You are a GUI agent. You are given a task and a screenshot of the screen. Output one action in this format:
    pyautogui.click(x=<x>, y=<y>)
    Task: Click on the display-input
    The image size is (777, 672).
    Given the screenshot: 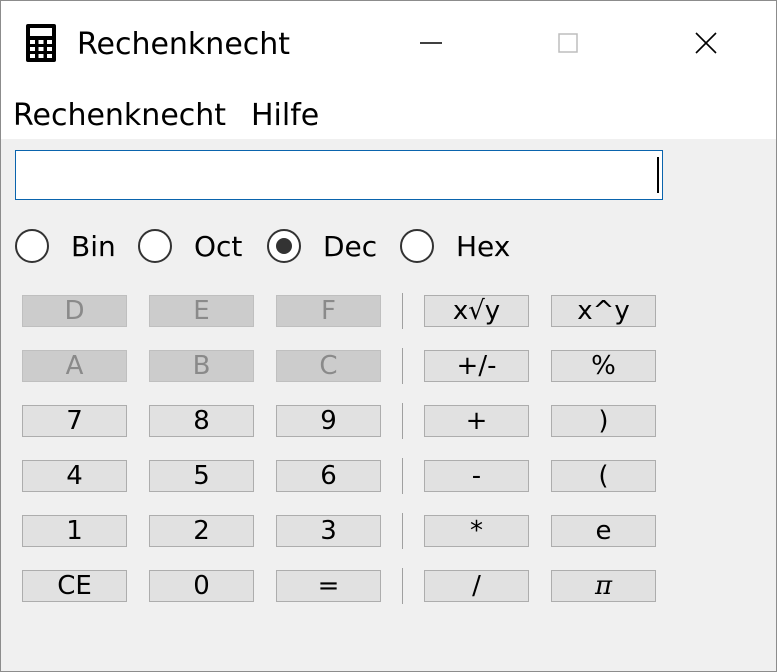 What is the action you would take?
    pyautogui.click(x=339, y=175)
    